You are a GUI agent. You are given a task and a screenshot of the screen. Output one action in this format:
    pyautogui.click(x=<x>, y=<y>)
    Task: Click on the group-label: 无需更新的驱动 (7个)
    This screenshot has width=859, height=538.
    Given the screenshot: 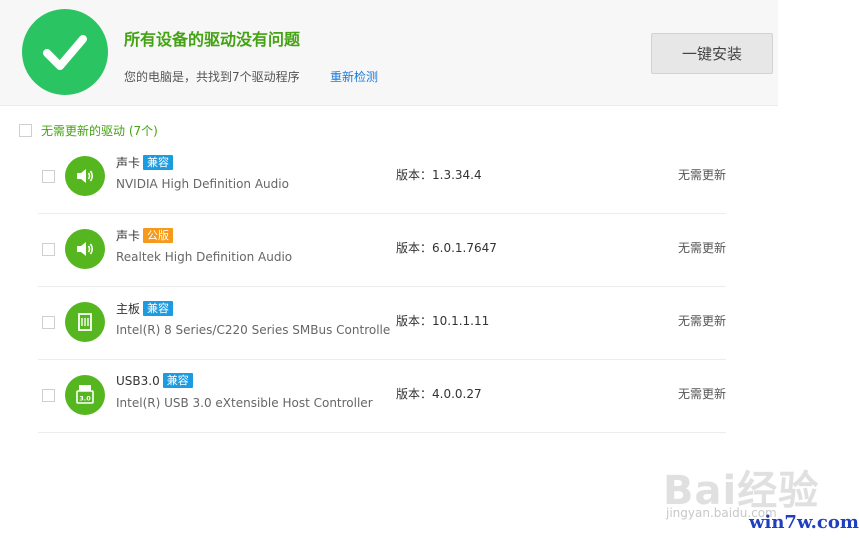 What is the action you would take?
    pyautogui.click(x=99, y=131)
    